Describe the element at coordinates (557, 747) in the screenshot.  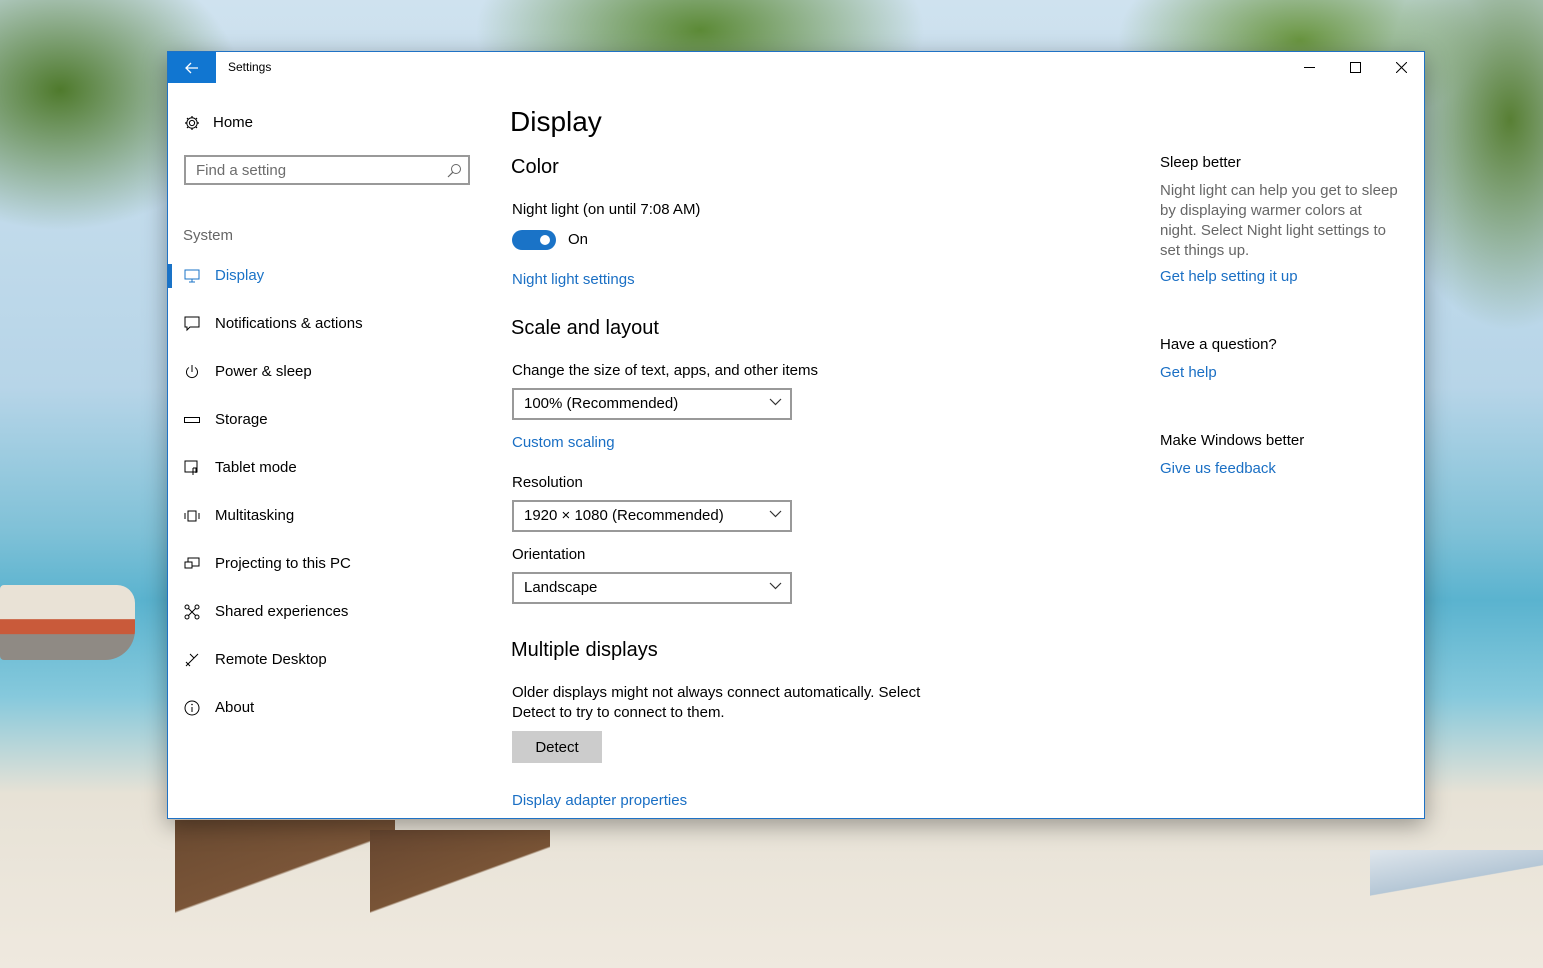
I see `detect-button: Detect` at that location.